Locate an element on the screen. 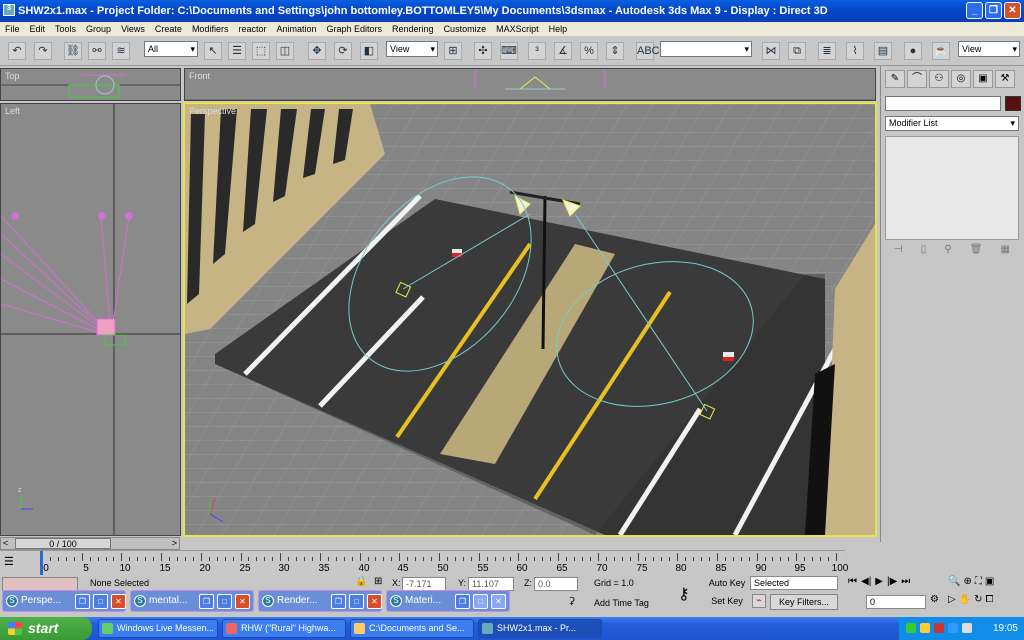  app-icon: 3 is located at coordinates (9, 10).